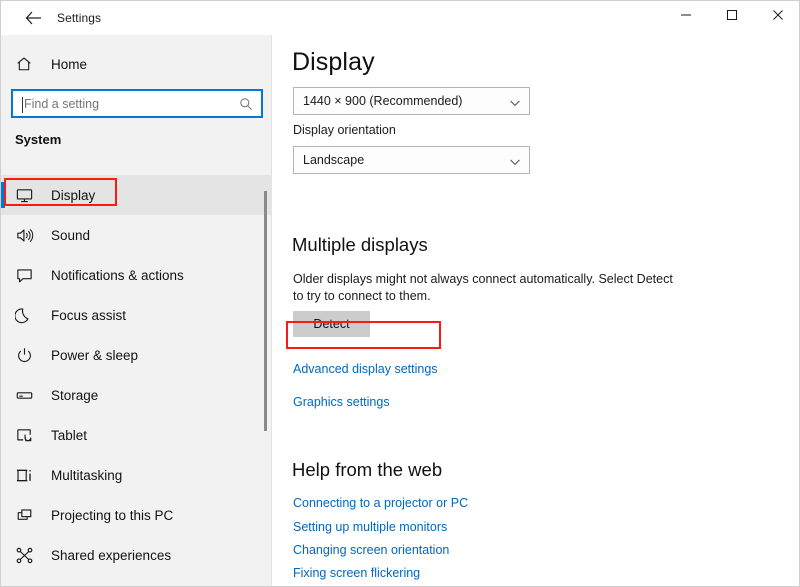 Image resolution: width=800 pixels, height=587 pixels. I want to click on tablet-touch-icon, so click(33, 435).